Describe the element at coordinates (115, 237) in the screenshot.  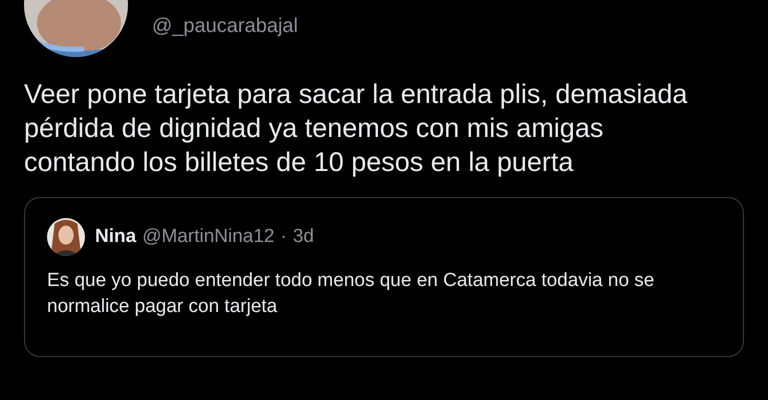
I see `user-name: Nina` at that location.